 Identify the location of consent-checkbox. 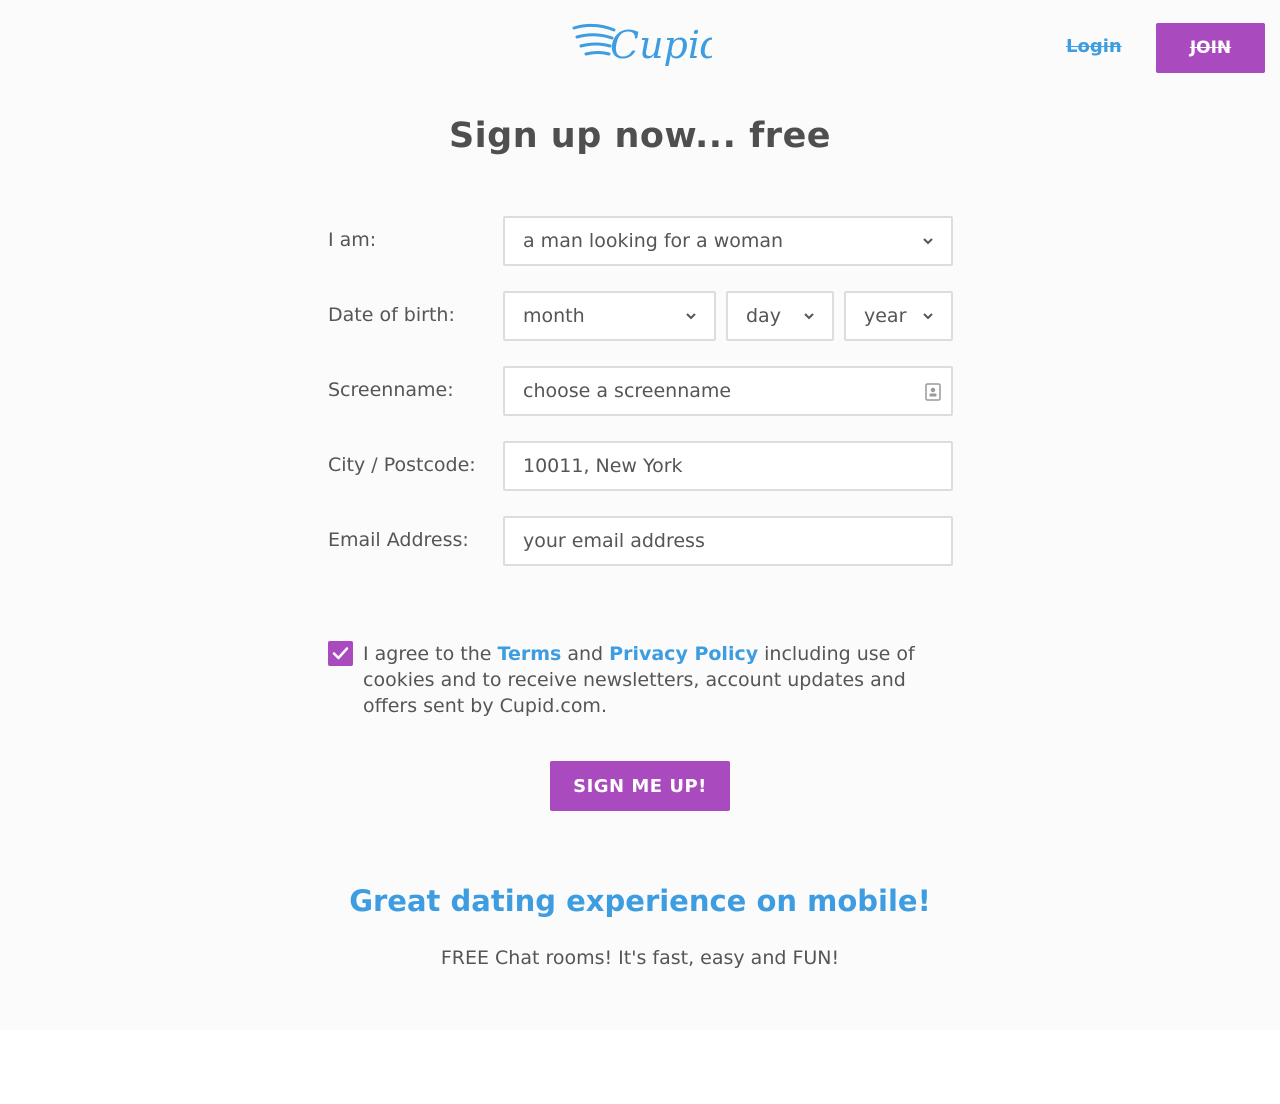
(340, 653).